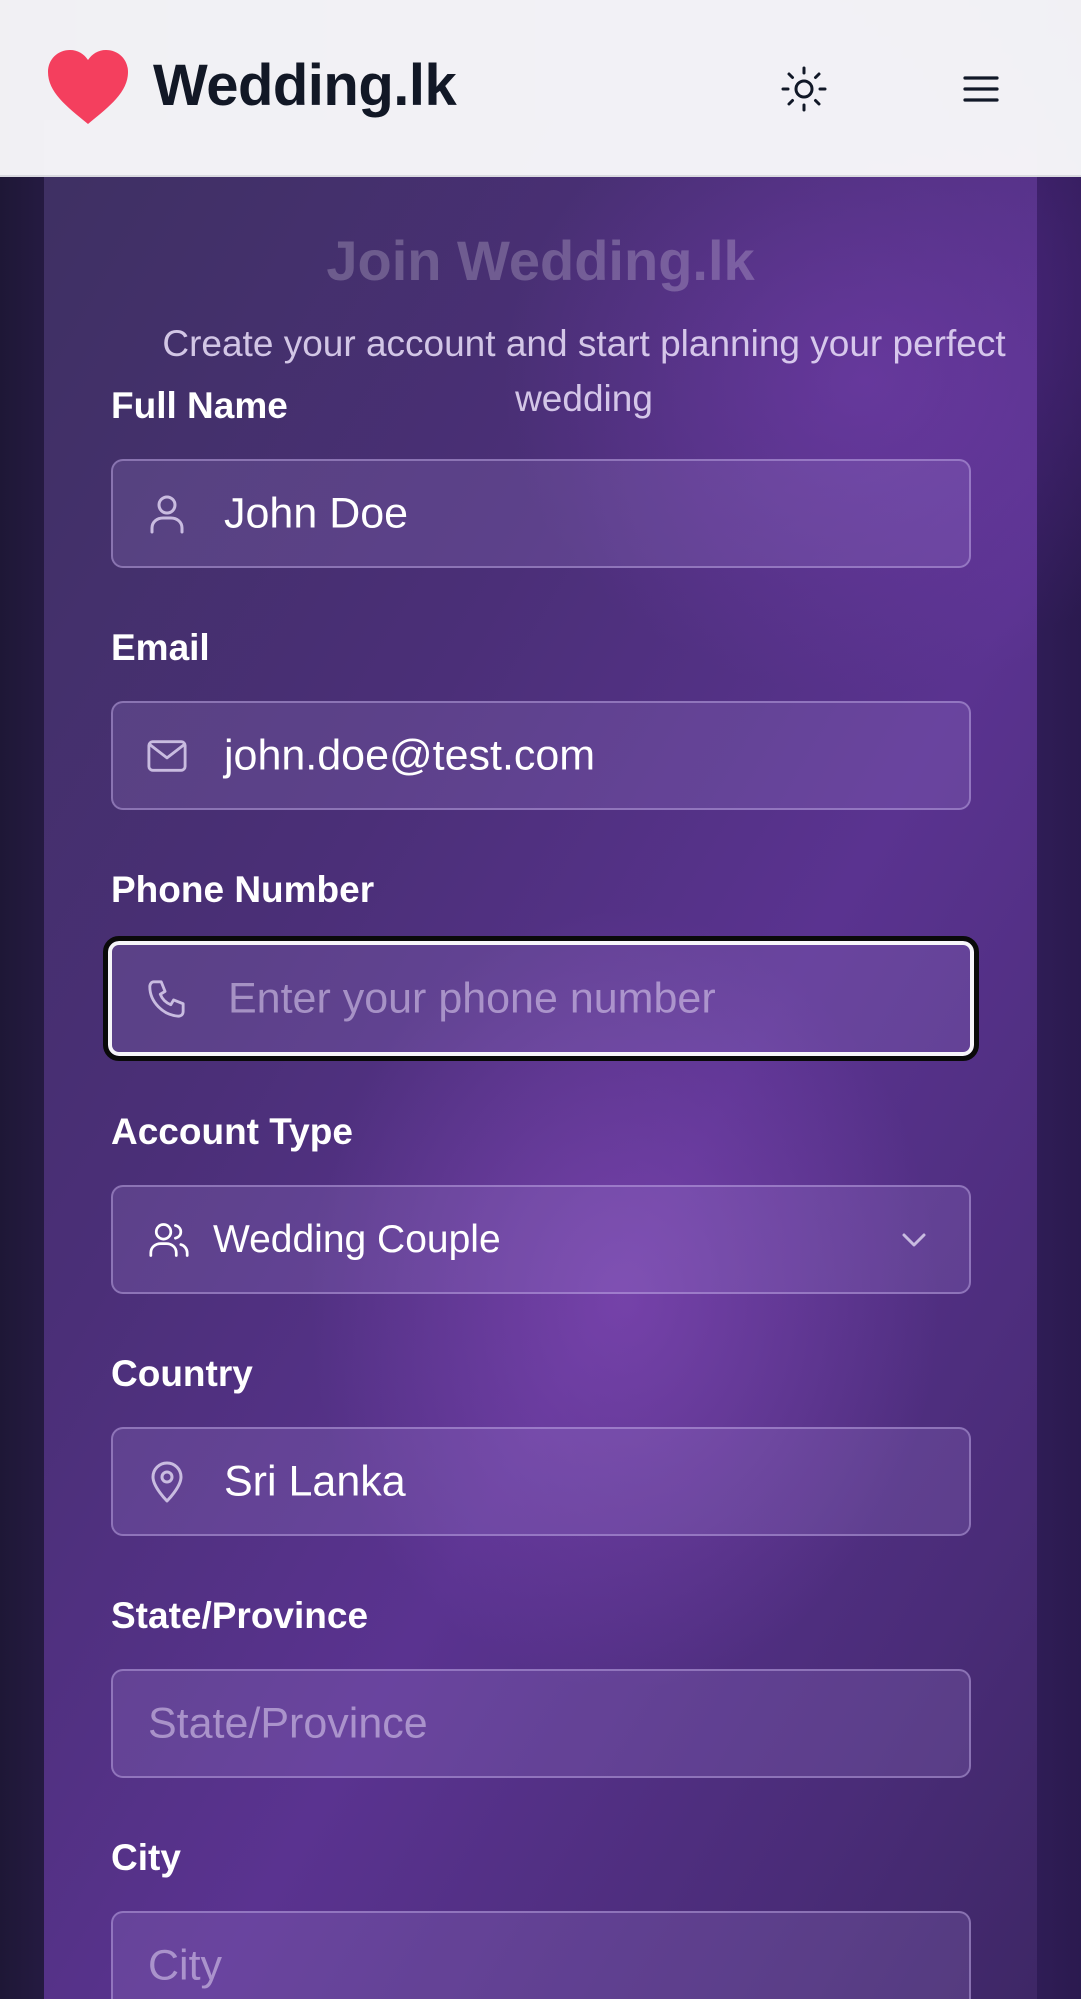  I want to click on account-type-value: Wedding Couple, so click(357, 1239).